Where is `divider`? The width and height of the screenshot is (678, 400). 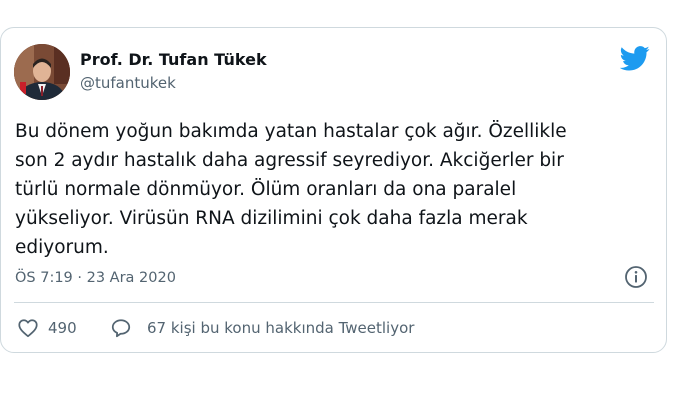 divider is located at coordinates (334, 302).